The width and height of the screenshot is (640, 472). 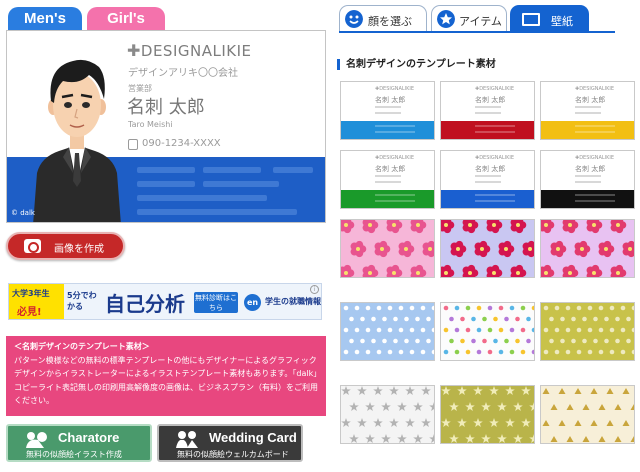 I want to click on create-image-label: 画像を作成, so click(x=79, y=249).